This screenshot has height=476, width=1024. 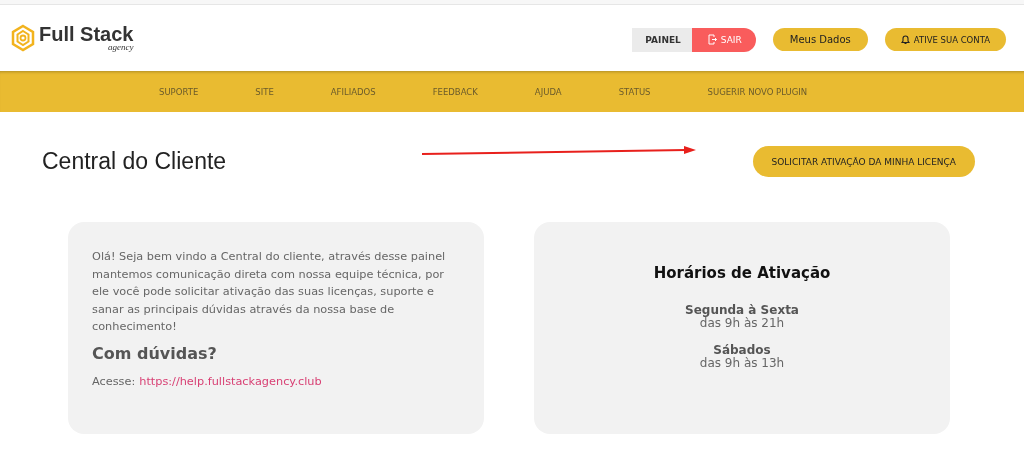 What do you see at coordinates (179, 91) in the screenshot?
I see `nav-link: SUPORTE` at bounding box center [179, 91].